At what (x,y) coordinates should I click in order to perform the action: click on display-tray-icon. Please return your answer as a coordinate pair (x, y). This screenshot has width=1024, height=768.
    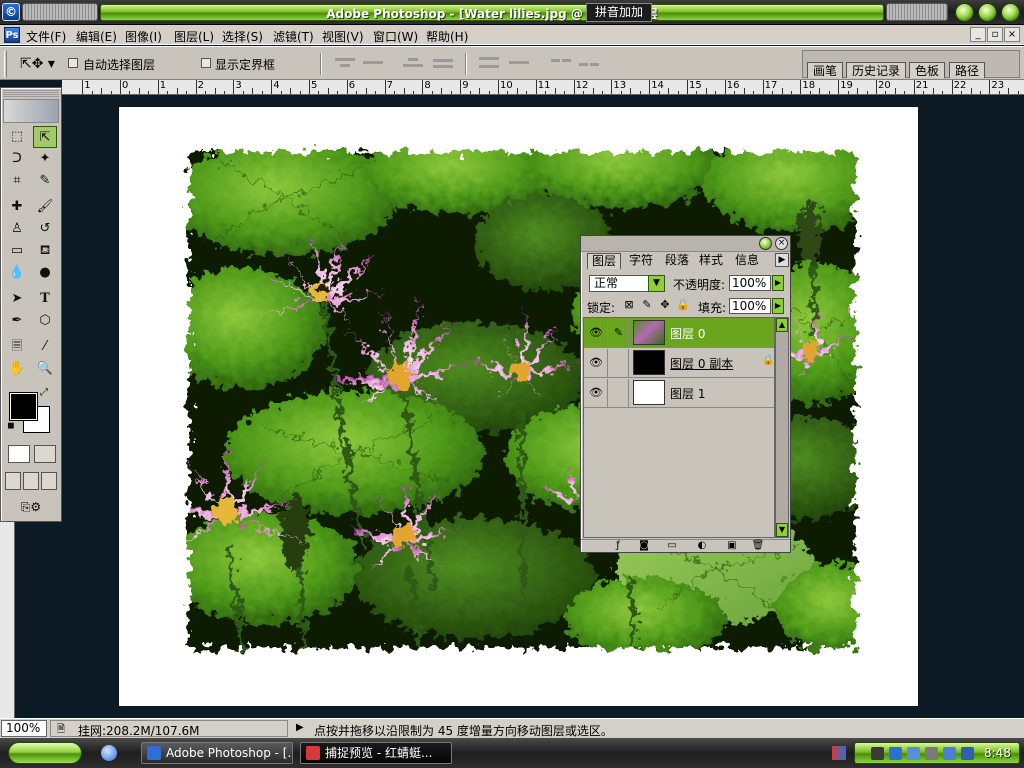
    Looking at the image, I should click on (931, 753).